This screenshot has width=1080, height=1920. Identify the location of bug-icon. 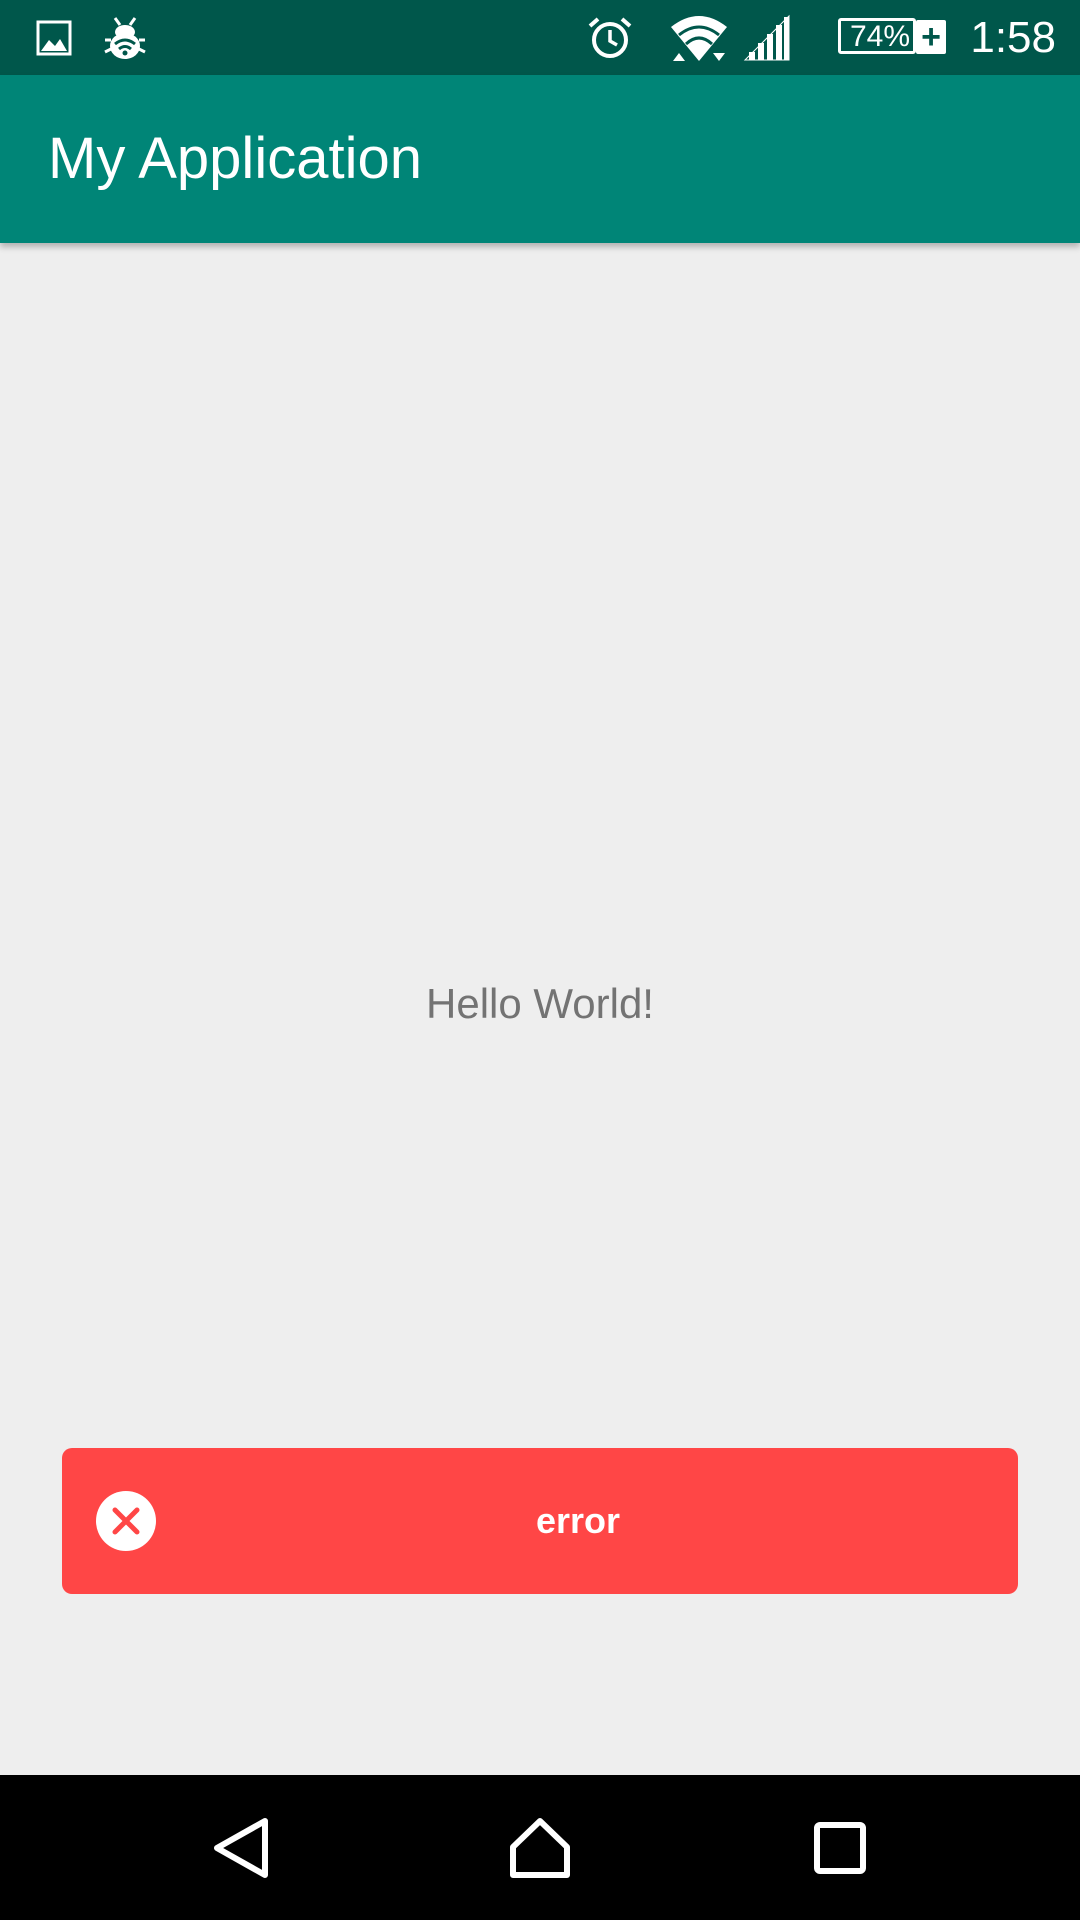
(125, 37).